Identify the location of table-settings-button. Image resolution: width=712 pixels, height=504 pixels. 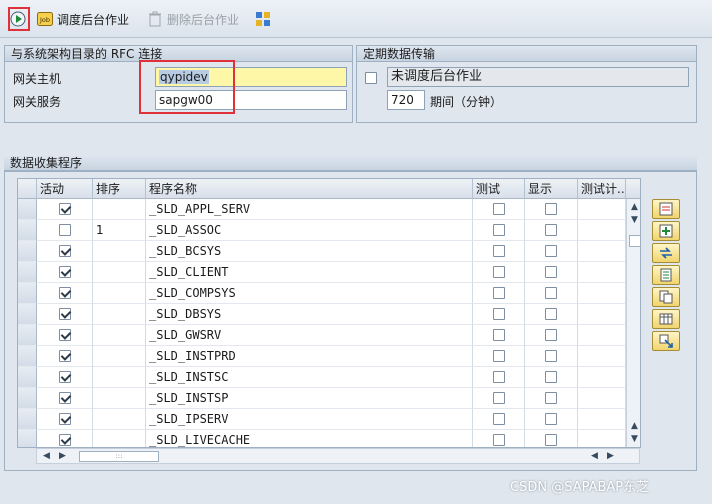
(666, 319).